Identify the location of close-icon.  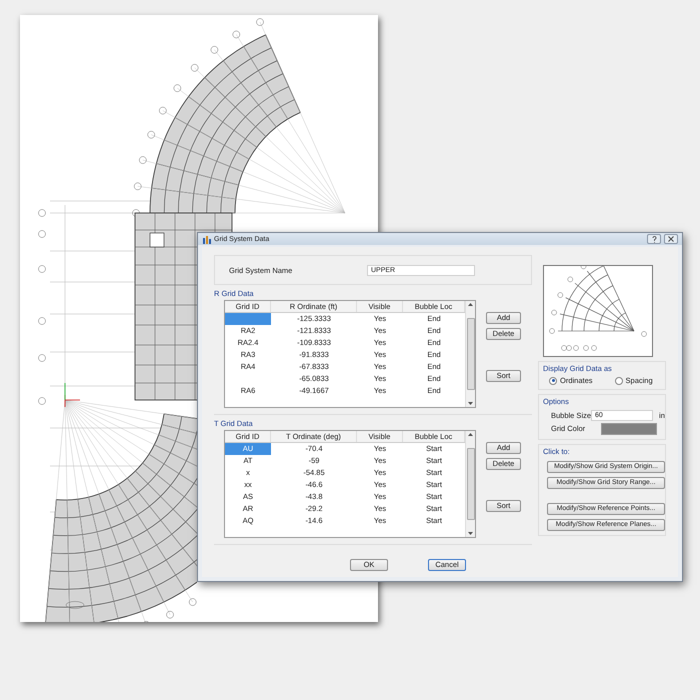
(671, 239).